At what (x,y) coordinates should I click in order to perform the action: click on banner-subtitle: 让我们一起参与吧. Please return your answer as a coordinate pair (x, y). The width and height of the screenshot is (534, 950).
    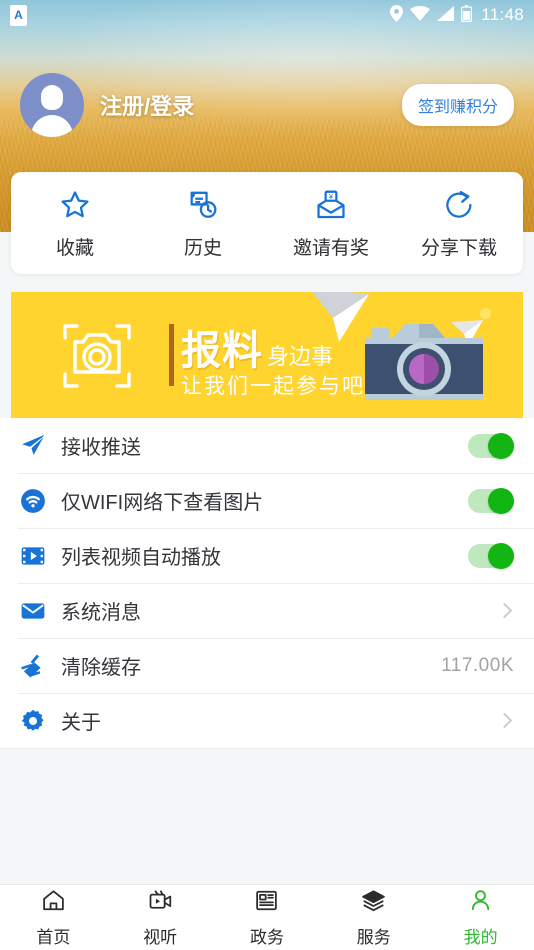
    Looking at the image, I should click on (273, 386).